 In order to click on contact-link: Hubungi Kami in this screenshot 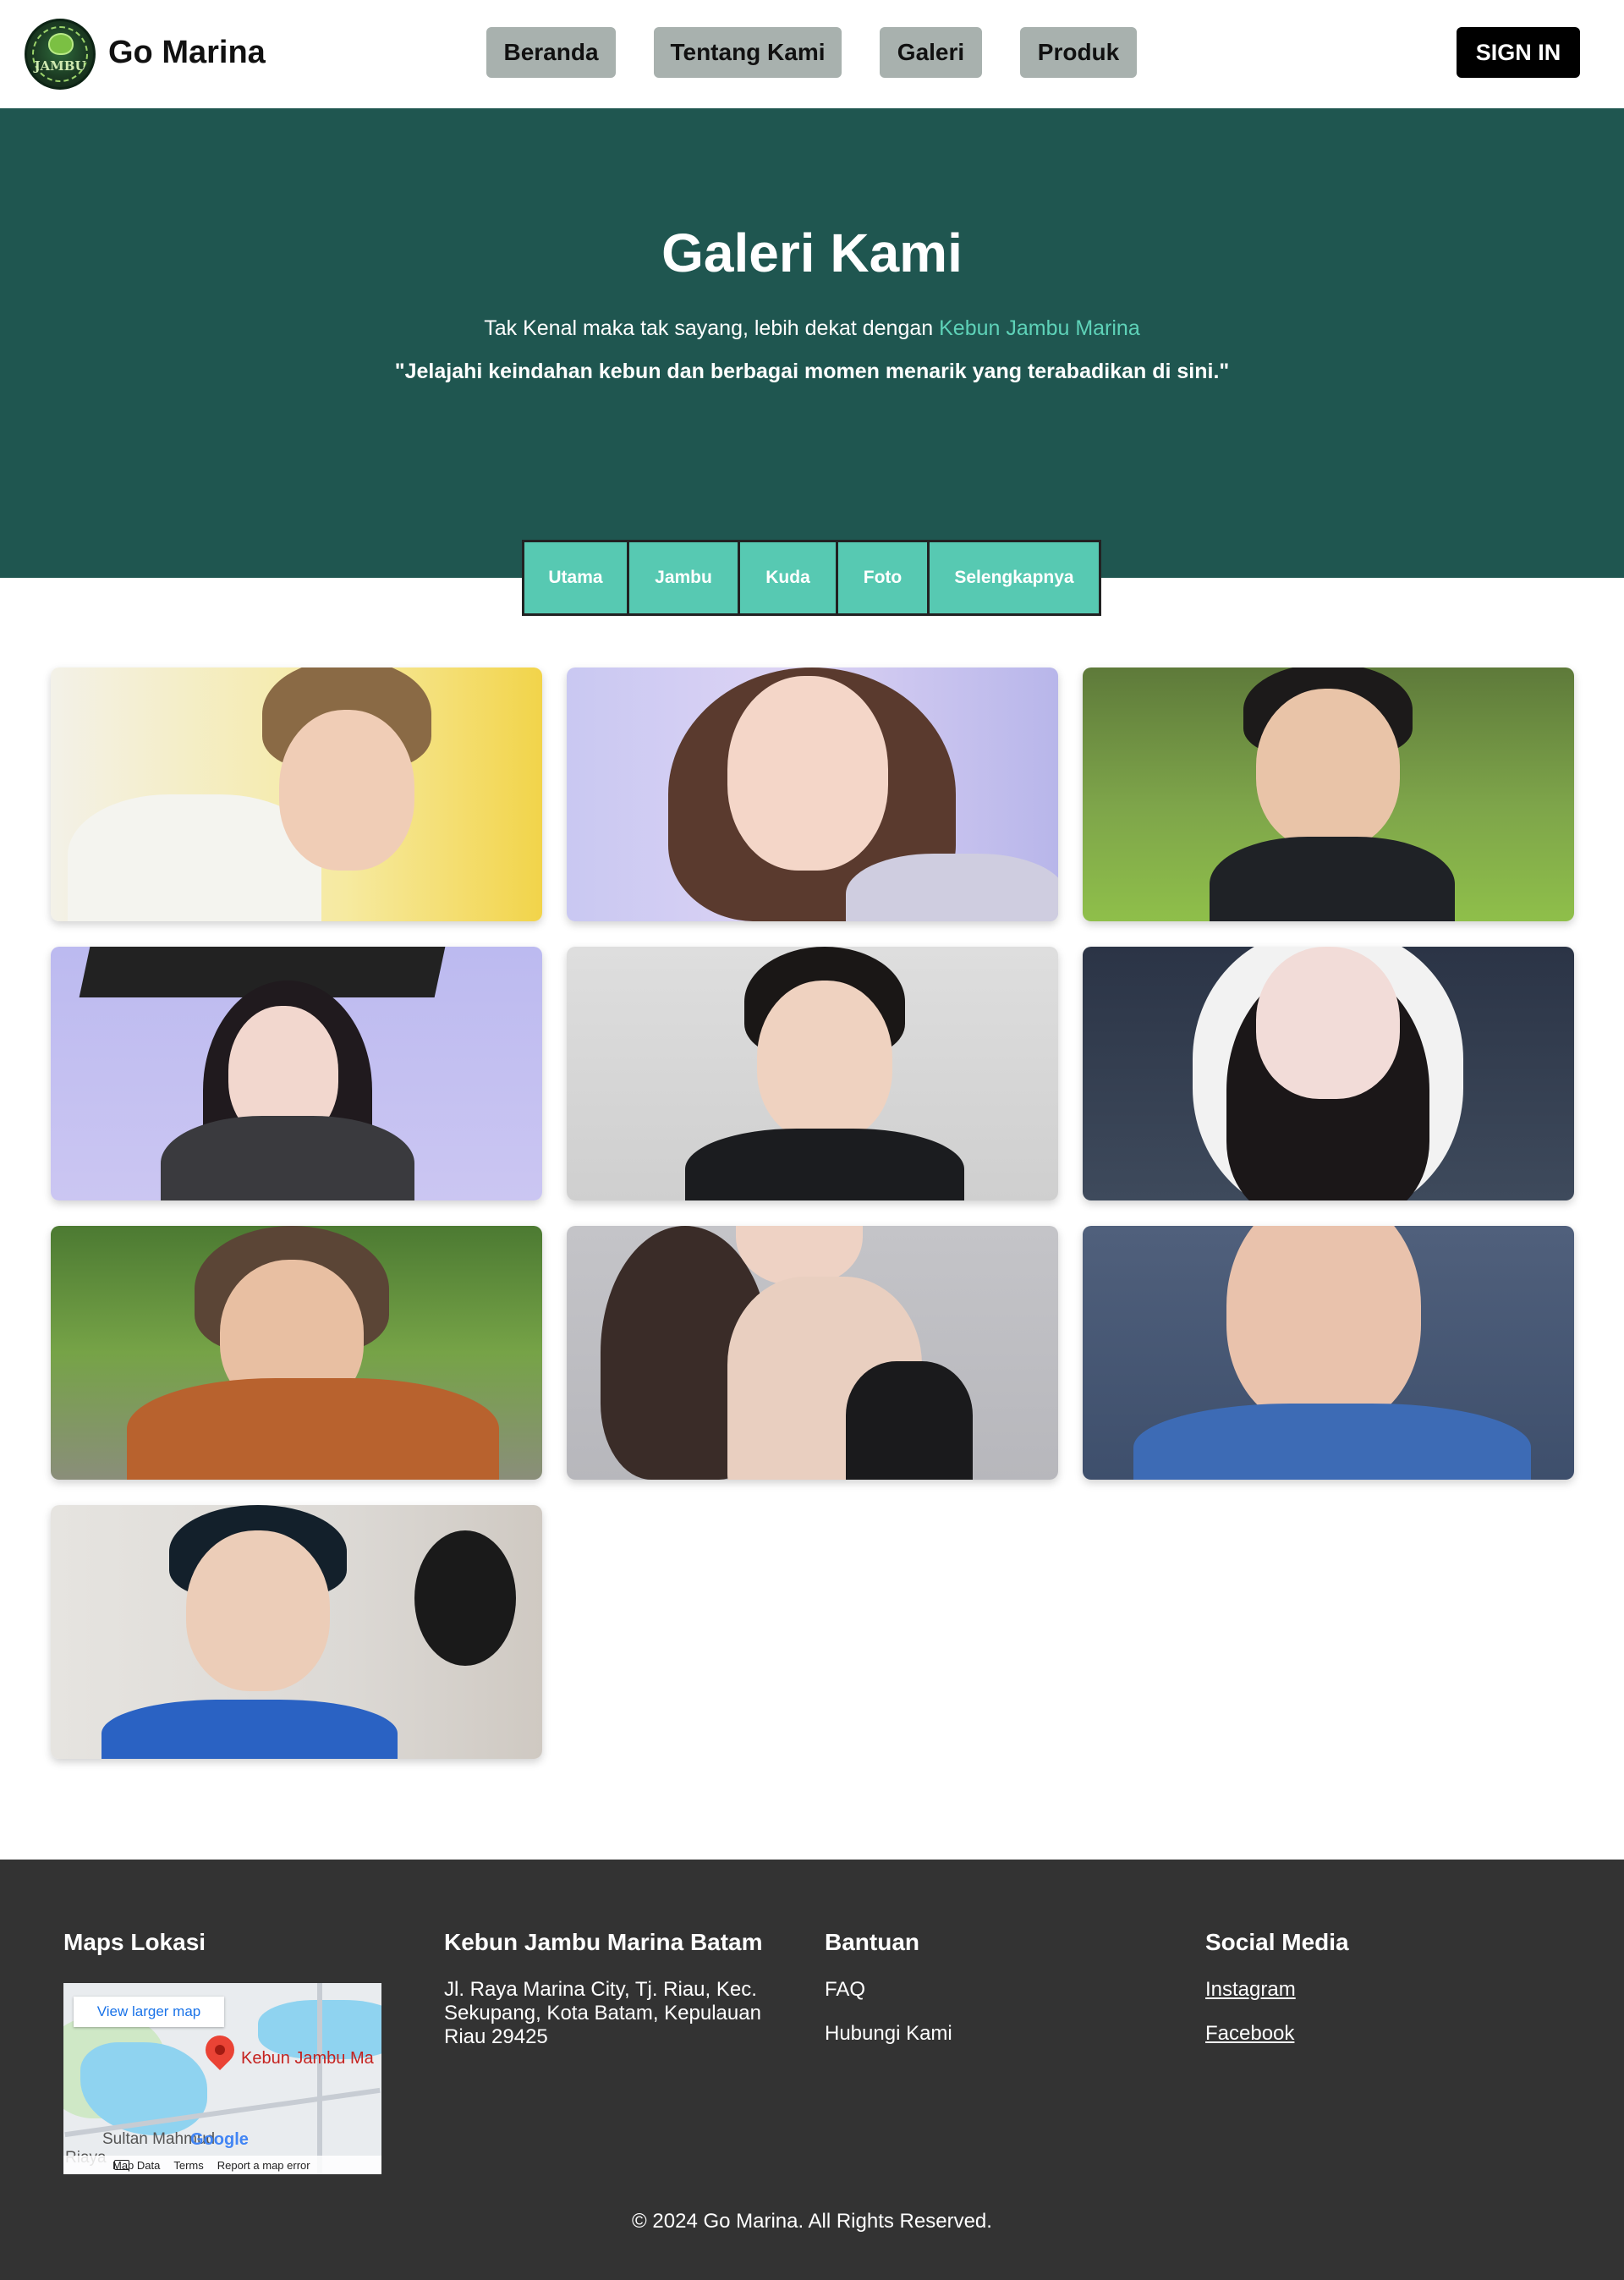, I will do `click(889, 2034)`.